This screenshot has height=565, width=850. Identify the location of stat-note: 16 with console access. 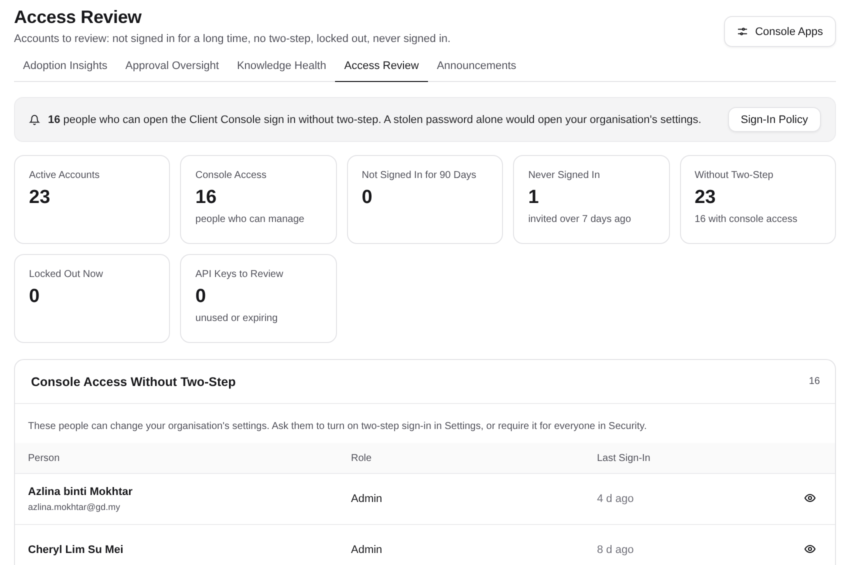
(746, 219).